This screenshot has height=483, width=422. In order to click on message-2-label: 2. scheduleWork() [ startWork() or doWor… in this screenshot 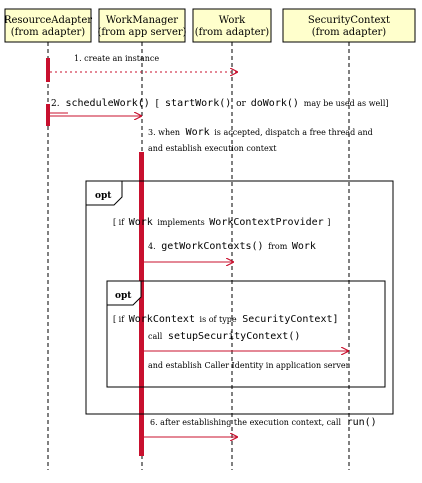, I will do `click(220, 103)`.